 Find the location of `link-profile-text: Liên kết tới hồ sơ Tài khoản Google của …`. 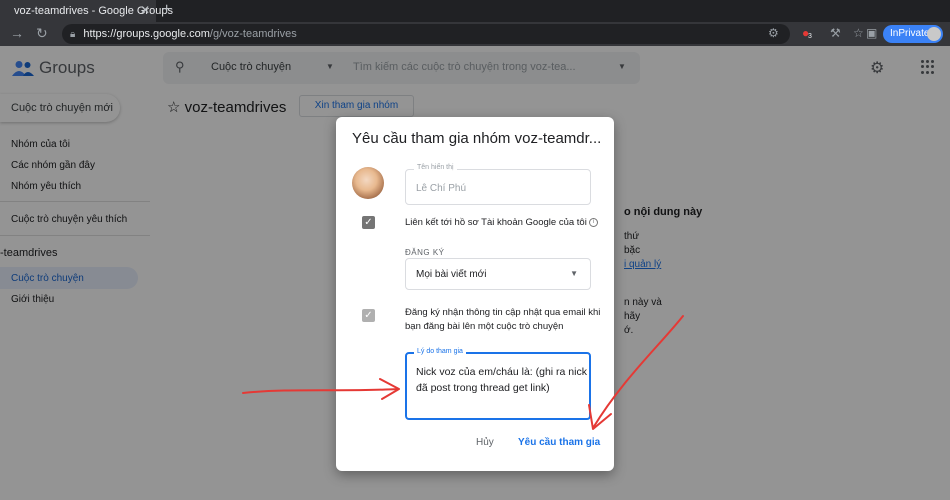

link-profile-text: Liên kết tới hồ sơ Tài khoản Google của … is located at coordinates (496, 222).